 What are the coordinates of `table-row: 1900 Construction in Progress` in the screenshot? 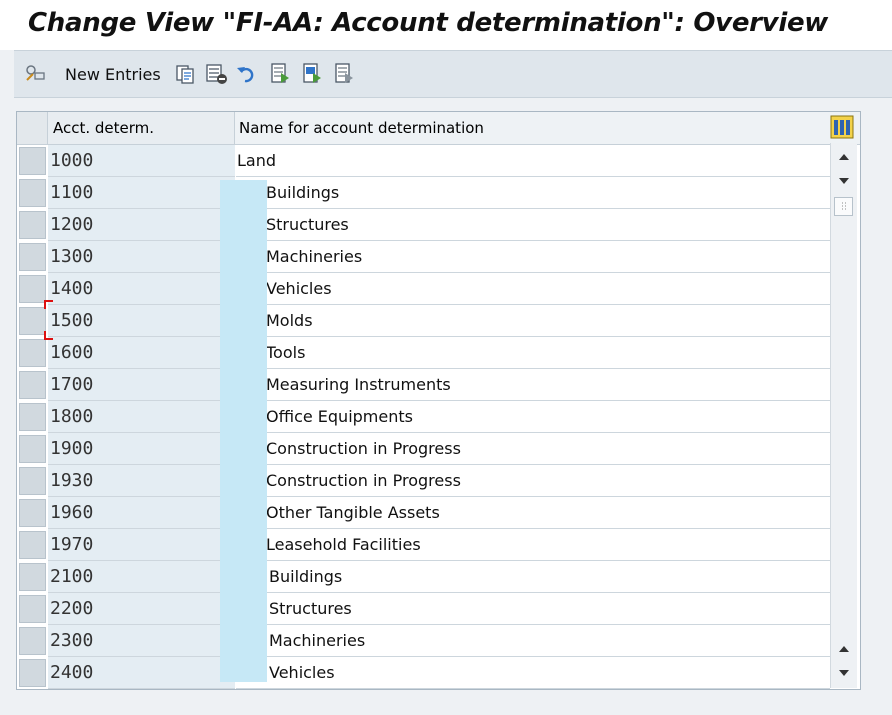 It's located at (423, 449).